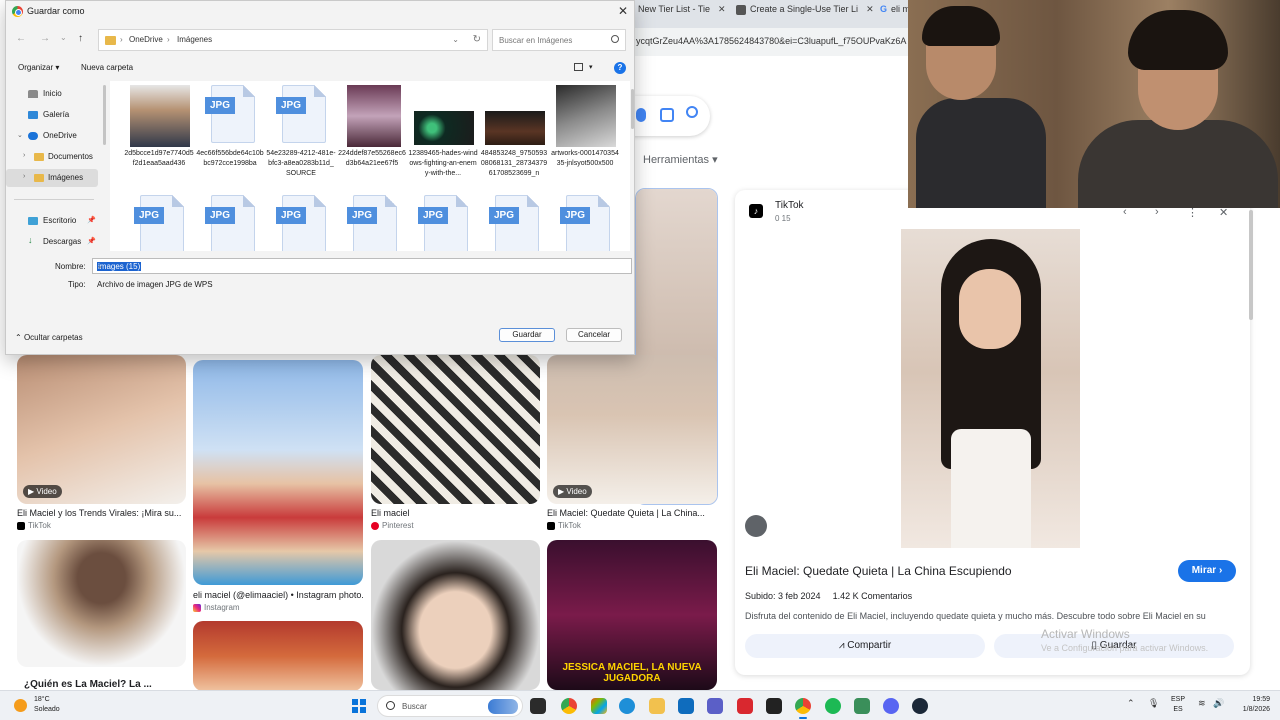 This screenshot has height=720, width=1280. Describe the element at coordinates (47, 709) in the screenshot. I see `weather-condition: Soleado` at that location.